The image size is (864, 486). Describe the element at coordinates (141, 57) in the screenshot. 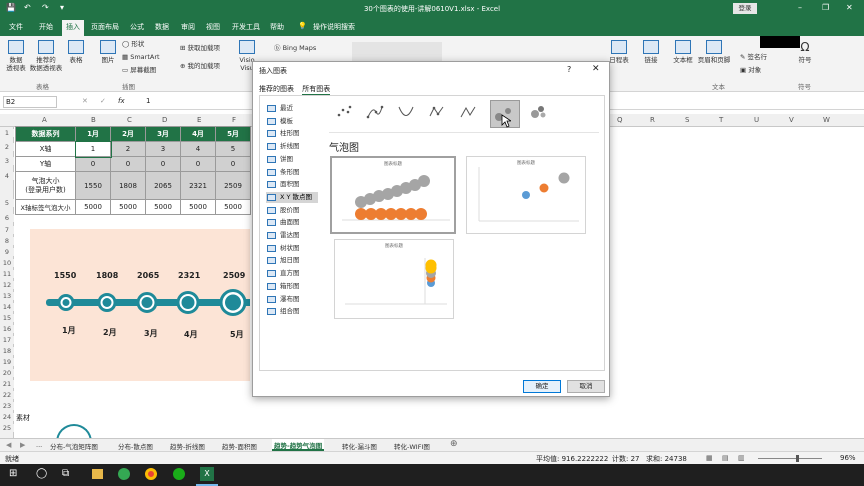

I see `smartart-button: ▦ SmartArt` at that location.